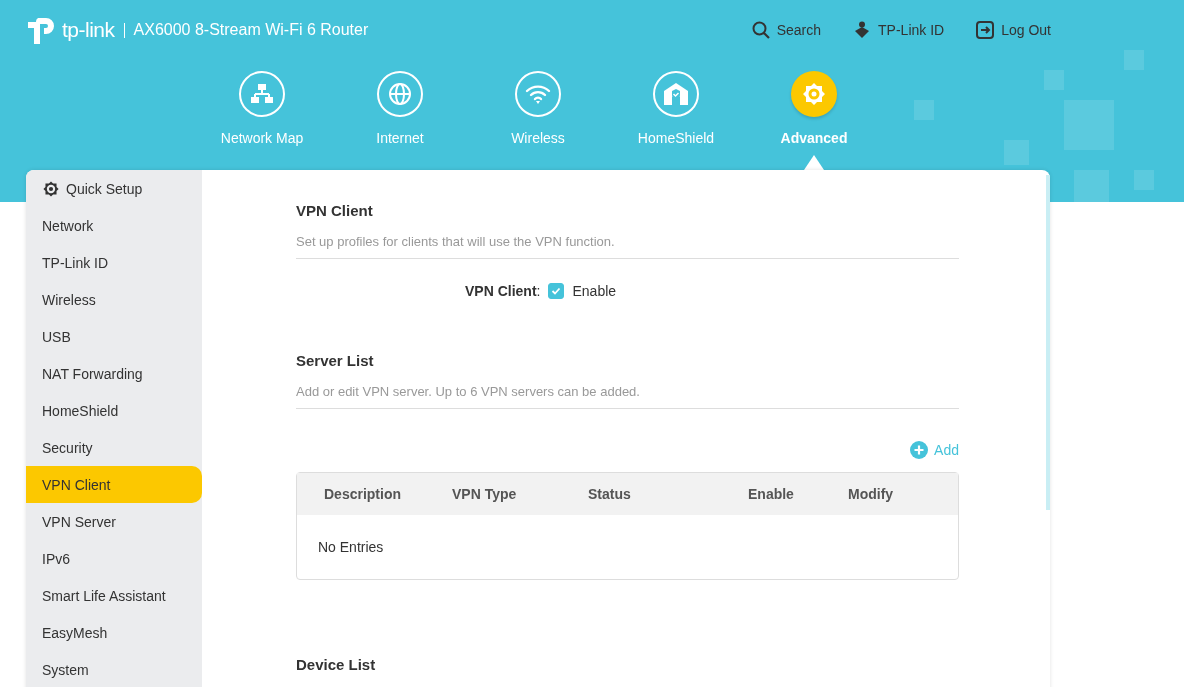 The width and height of the screenshot is (1184, 687). I want to click on empty-message: No Entries, so click(351, 547).